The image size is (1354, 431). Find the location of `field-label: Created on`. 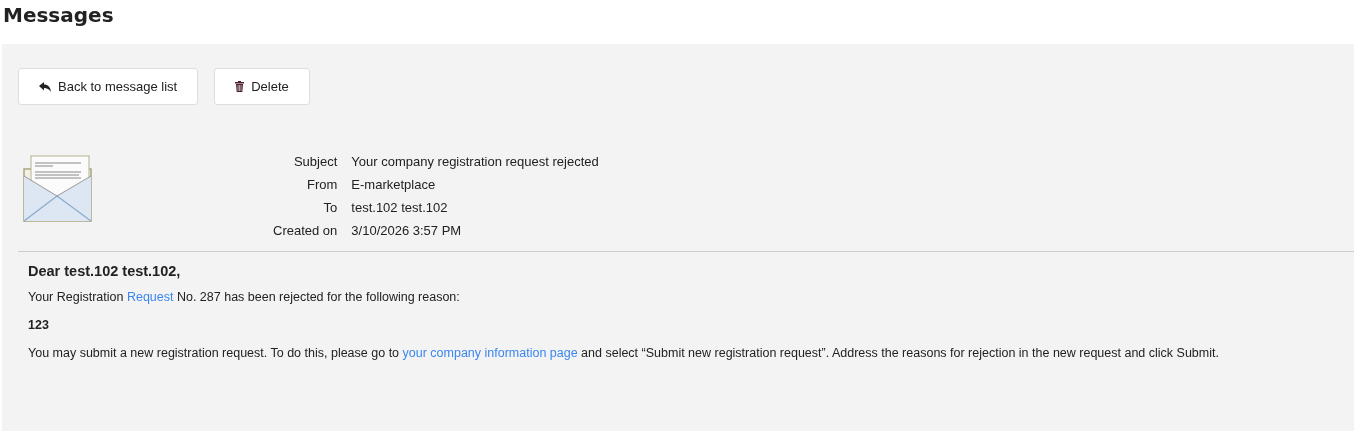

field-label: Created on is located at coordinates (305, 231).